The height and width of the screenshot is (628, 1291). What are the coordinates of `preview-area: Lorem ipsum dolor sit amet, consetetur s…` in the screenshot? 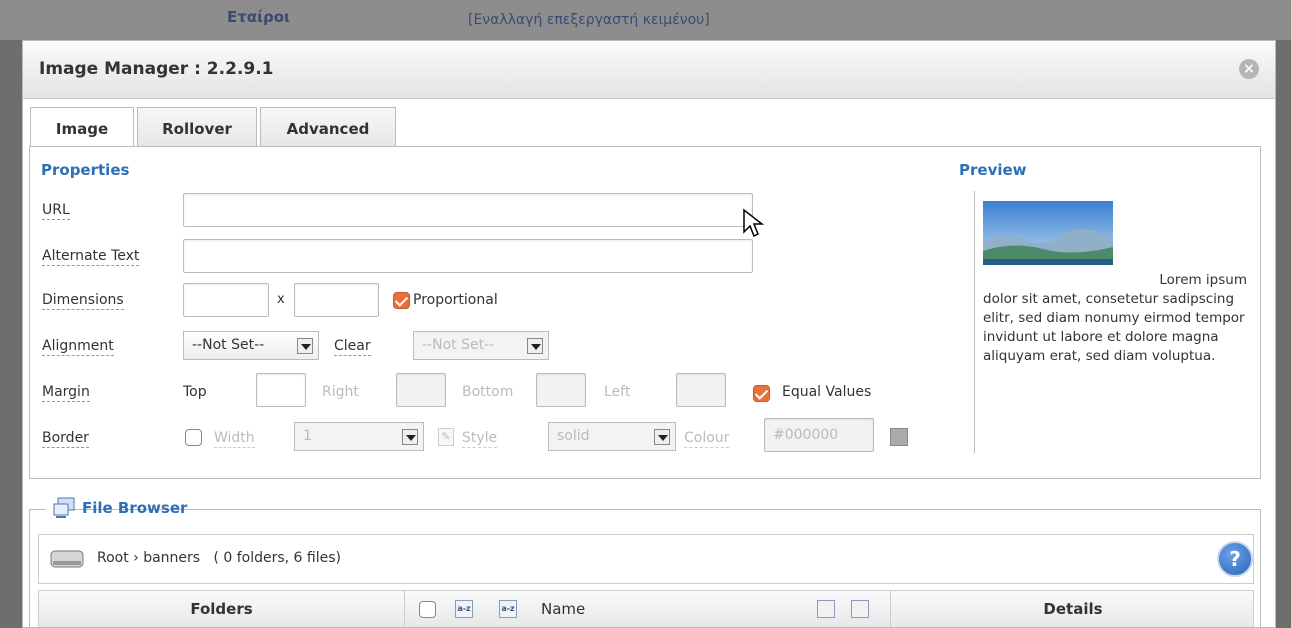 It's located at (1114, 322).